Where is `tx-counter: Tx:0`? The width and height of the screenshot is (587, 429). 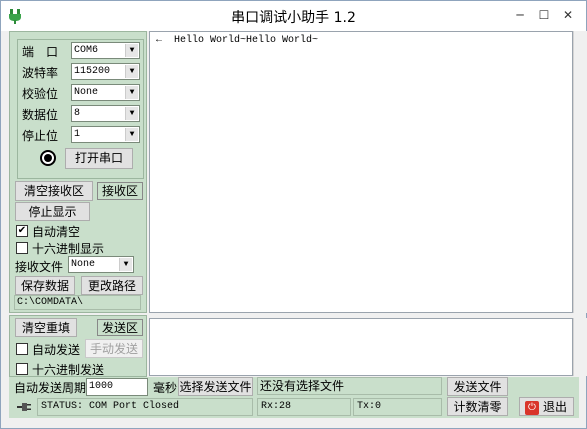 tx-counter: Tx:0 is located at coordinates (397, 407).